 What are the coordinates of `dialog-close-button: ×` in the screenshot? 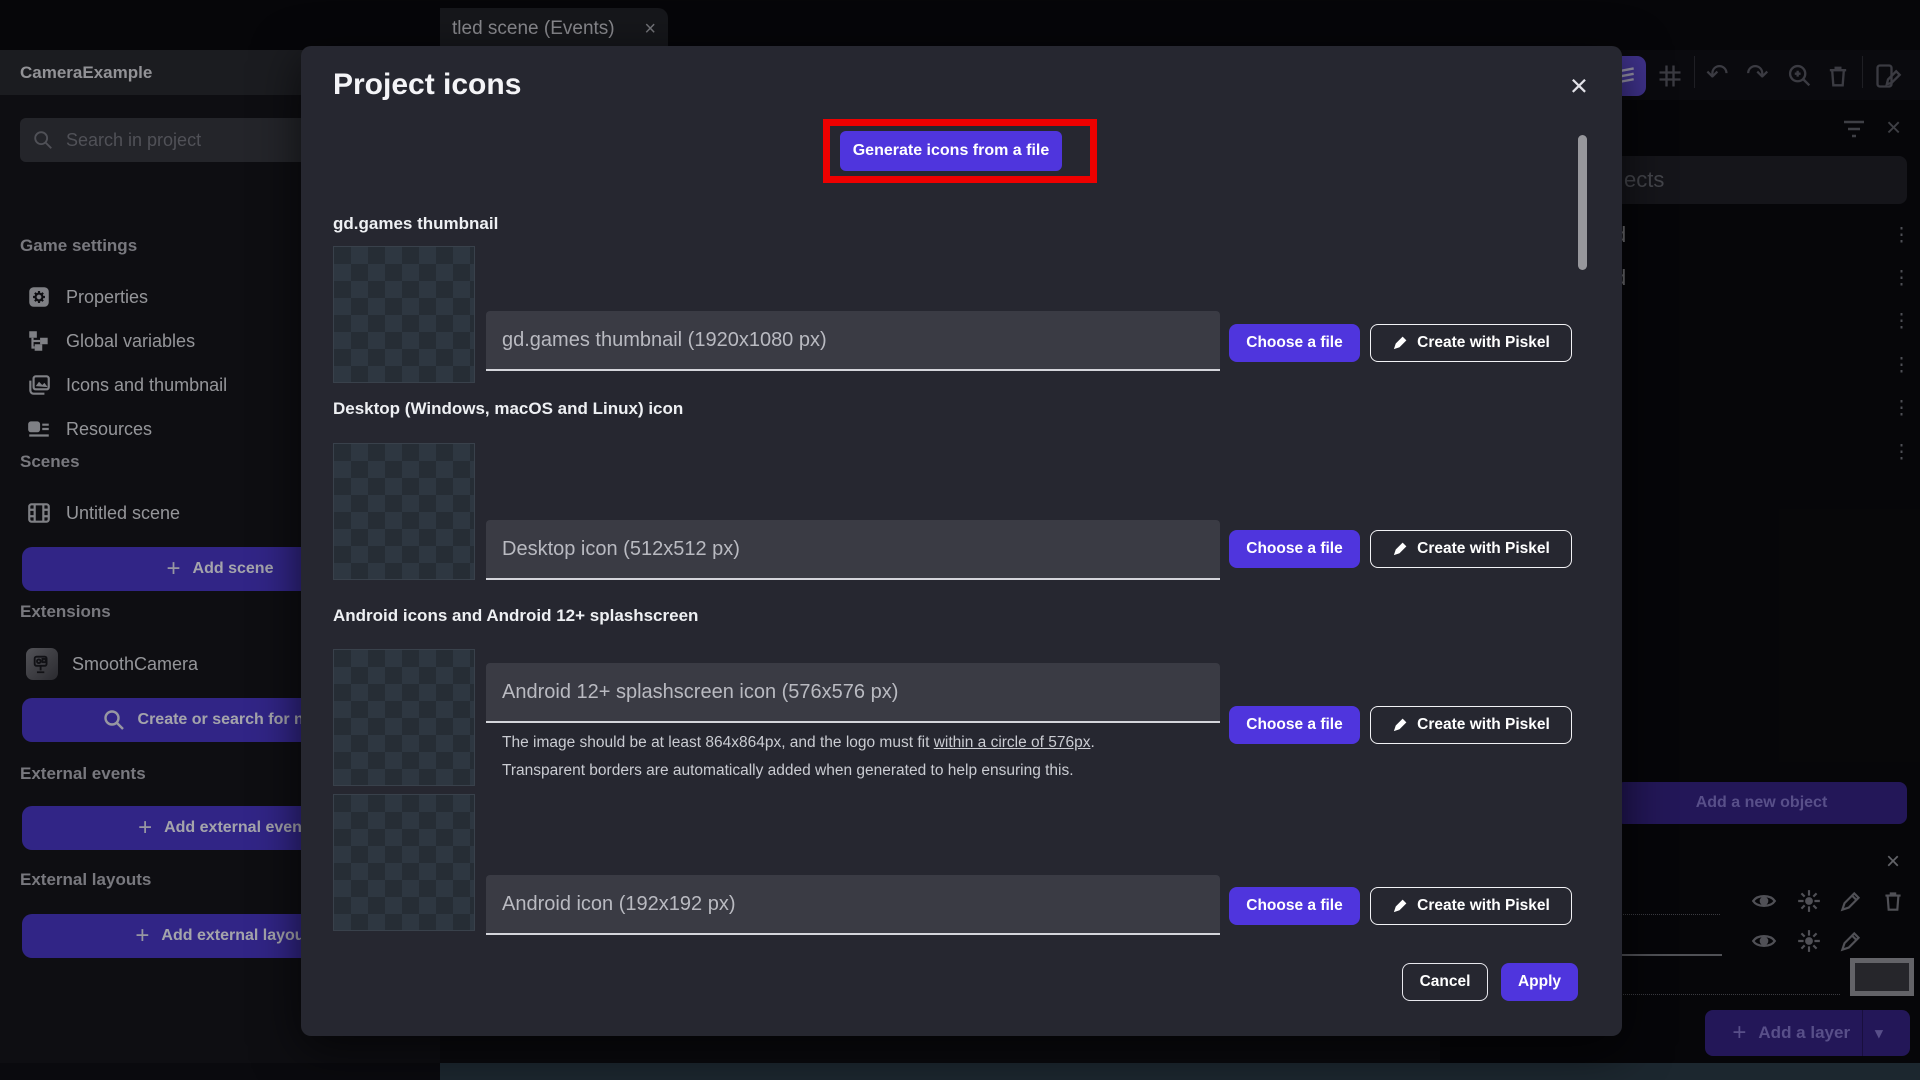 It's located at (1579, 85).